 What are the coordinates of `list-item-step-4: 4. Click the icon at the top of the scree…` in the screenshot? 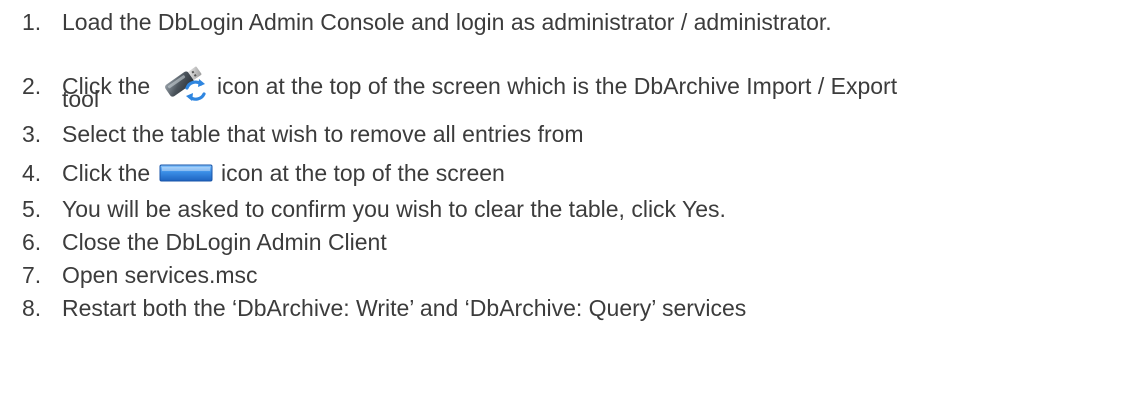 It's located at (572, 173).